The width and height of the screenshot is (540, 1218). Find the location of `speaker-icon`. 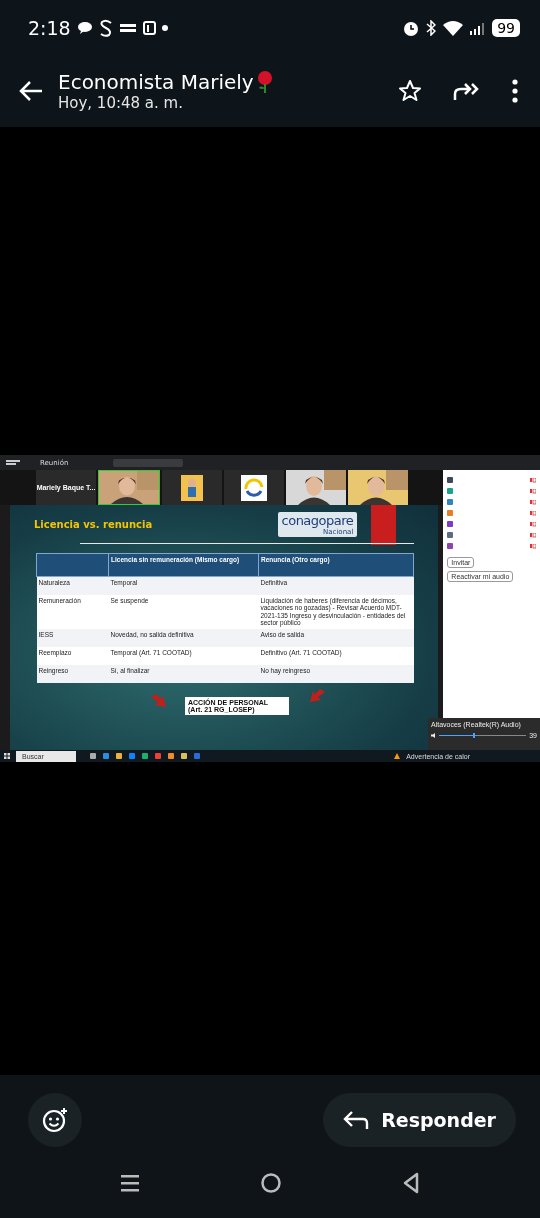

speaker-icon is located at coordinates (433, 735).